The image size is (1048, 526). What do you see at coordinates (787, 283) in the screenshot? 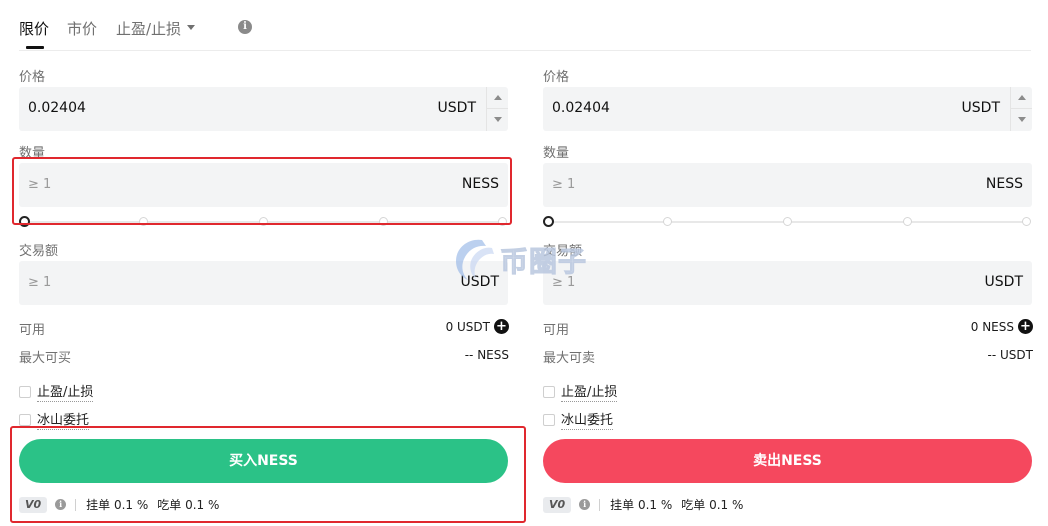
I see `sell-amount-input: ≥ 1 USDT` at bounding box center [787, 283].